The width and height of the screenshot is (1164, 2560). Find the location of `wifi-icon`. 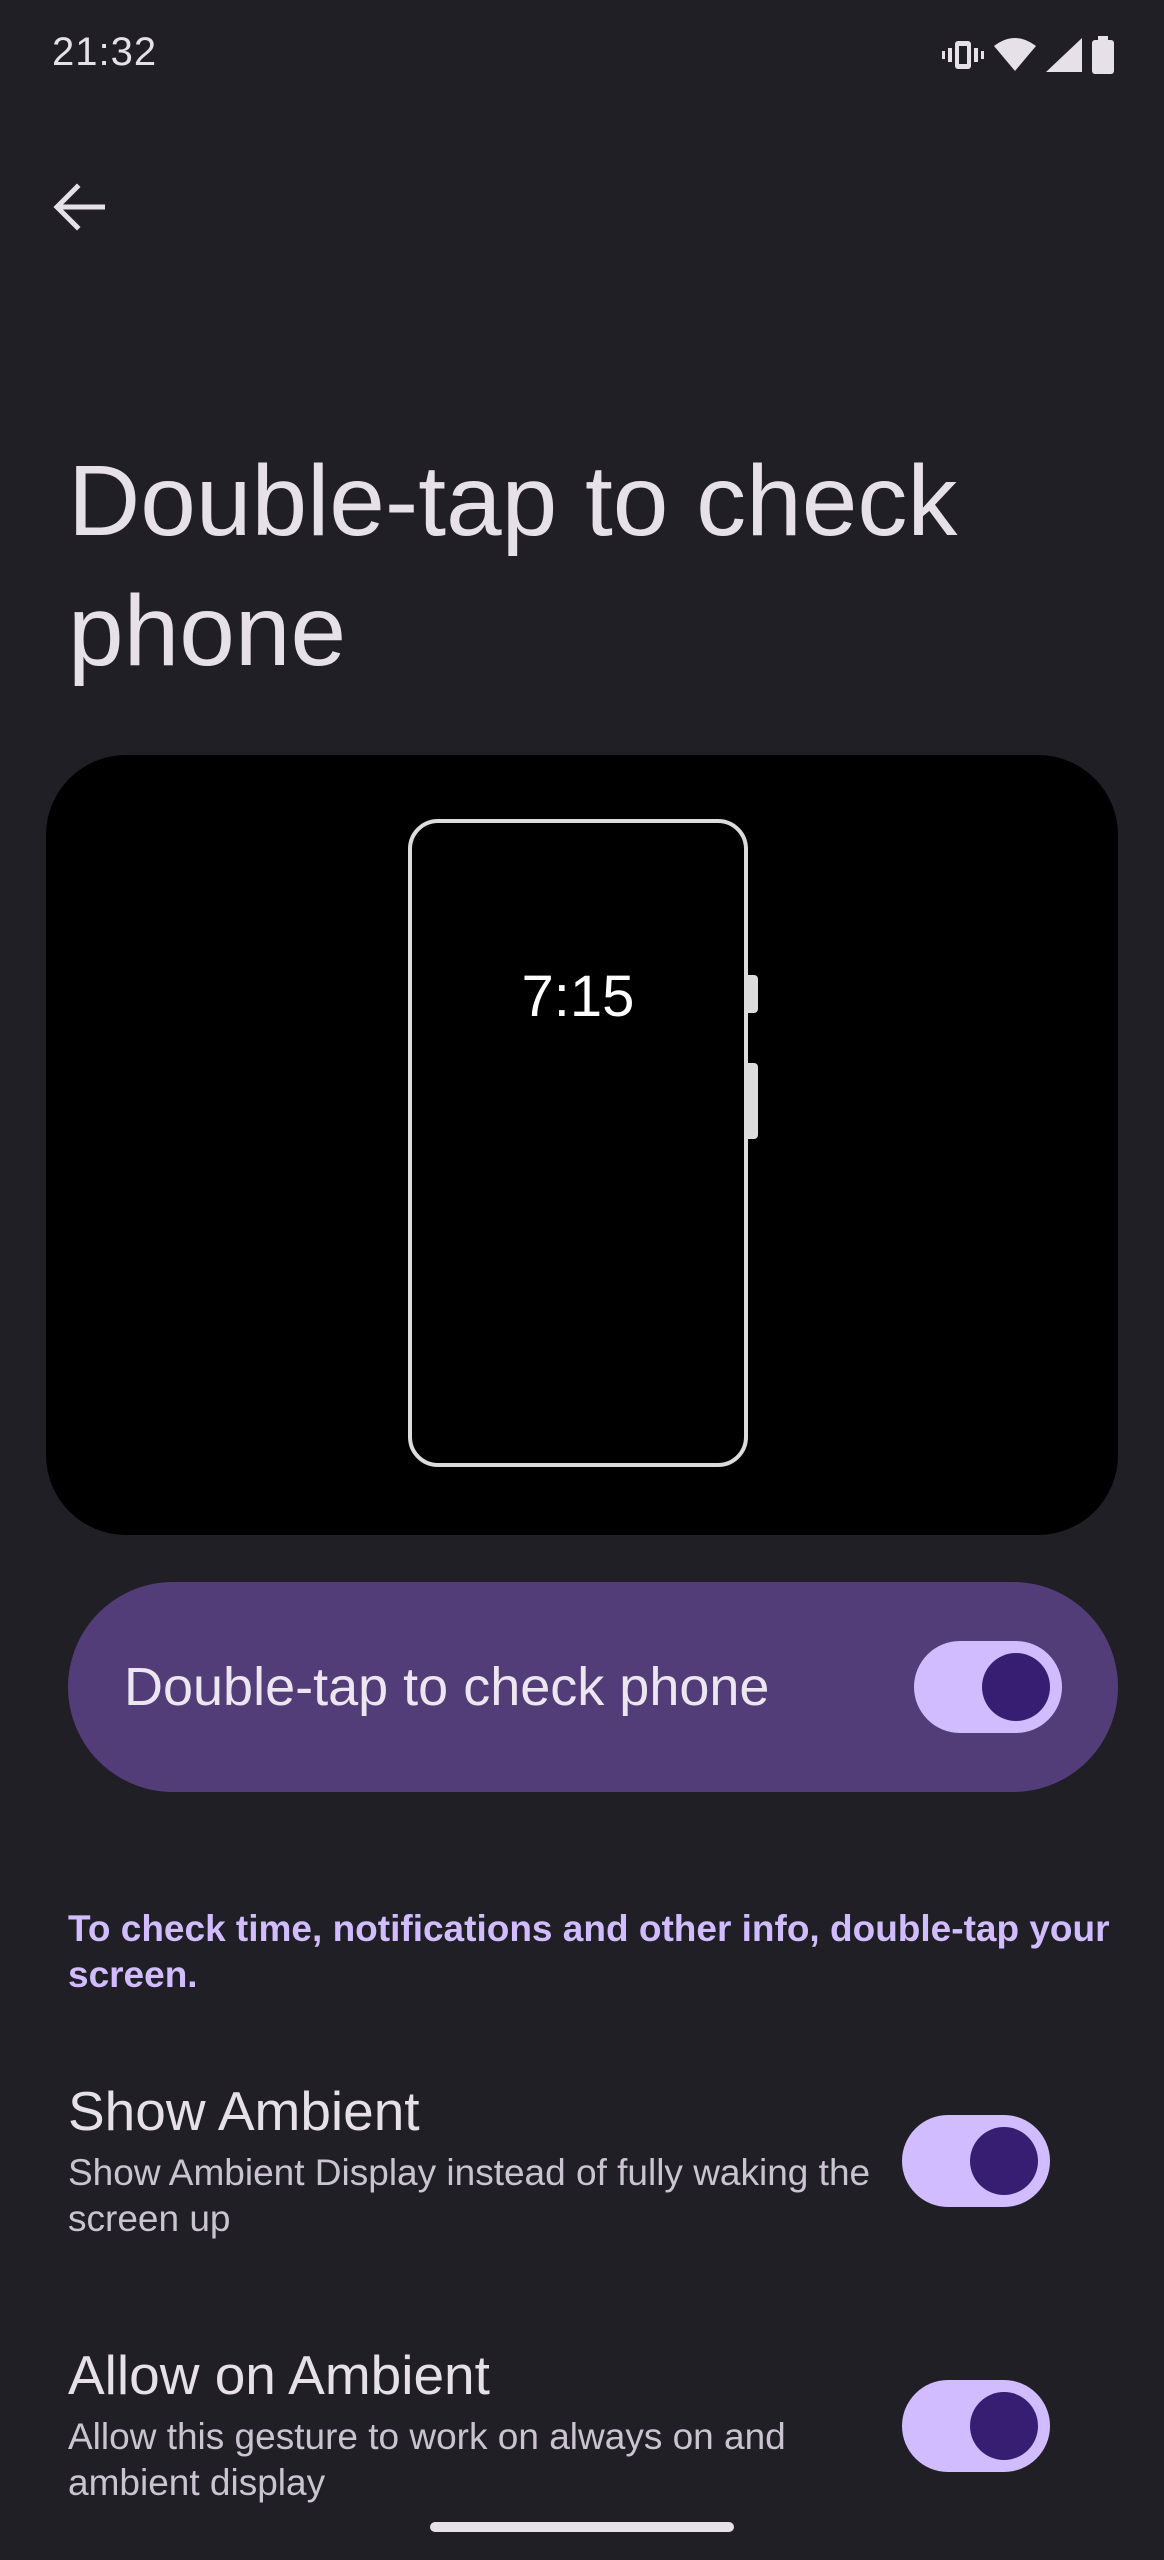

wifi-icon is located at coordinates (1015, 57).